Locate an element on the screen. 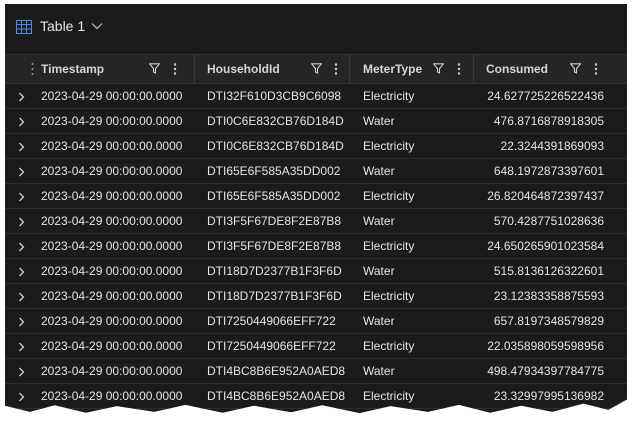 The width and height of the screenshot is (635, 425). column-header-householdid: HouseholdId is located at coordinates (272, 69).